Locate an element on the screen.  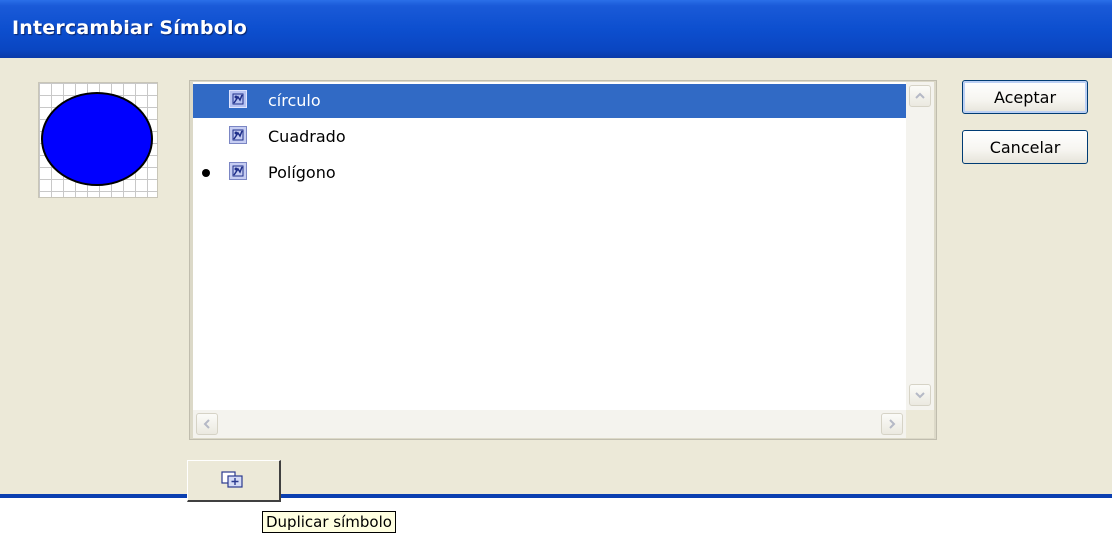
scroll-left-button is located at coordinates (207, 424).